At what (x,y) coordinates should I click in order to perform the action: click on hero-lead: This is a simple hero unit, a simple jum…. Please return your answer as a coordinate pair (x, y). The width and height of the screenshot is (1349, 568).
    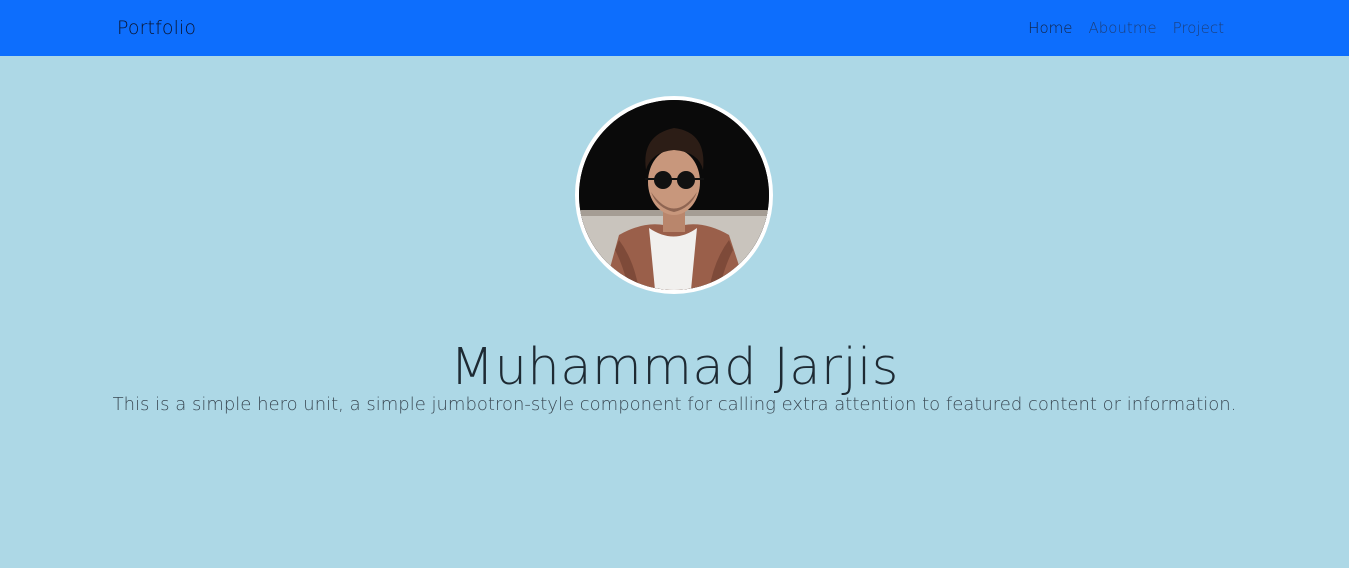
    Looking at the image, I should click on (674, 404).